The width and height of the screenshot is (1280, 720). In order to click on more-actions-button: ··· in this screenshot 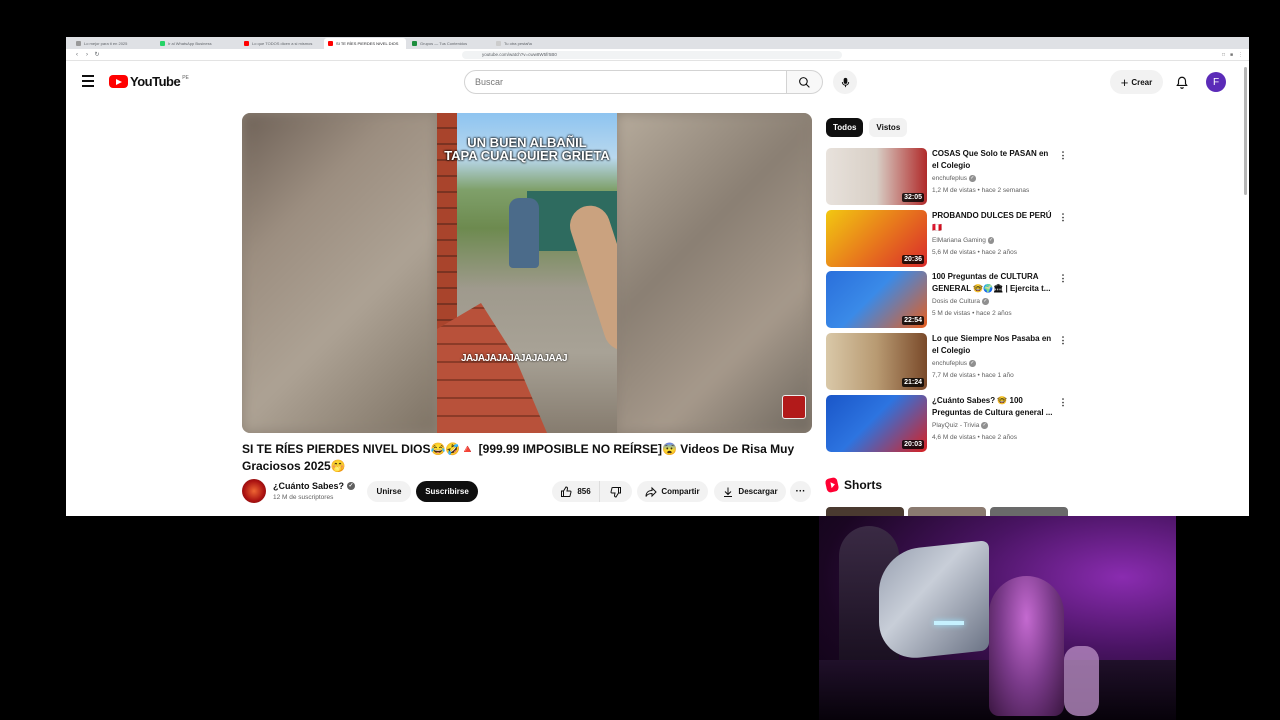, I will do `click(800, 491)`.